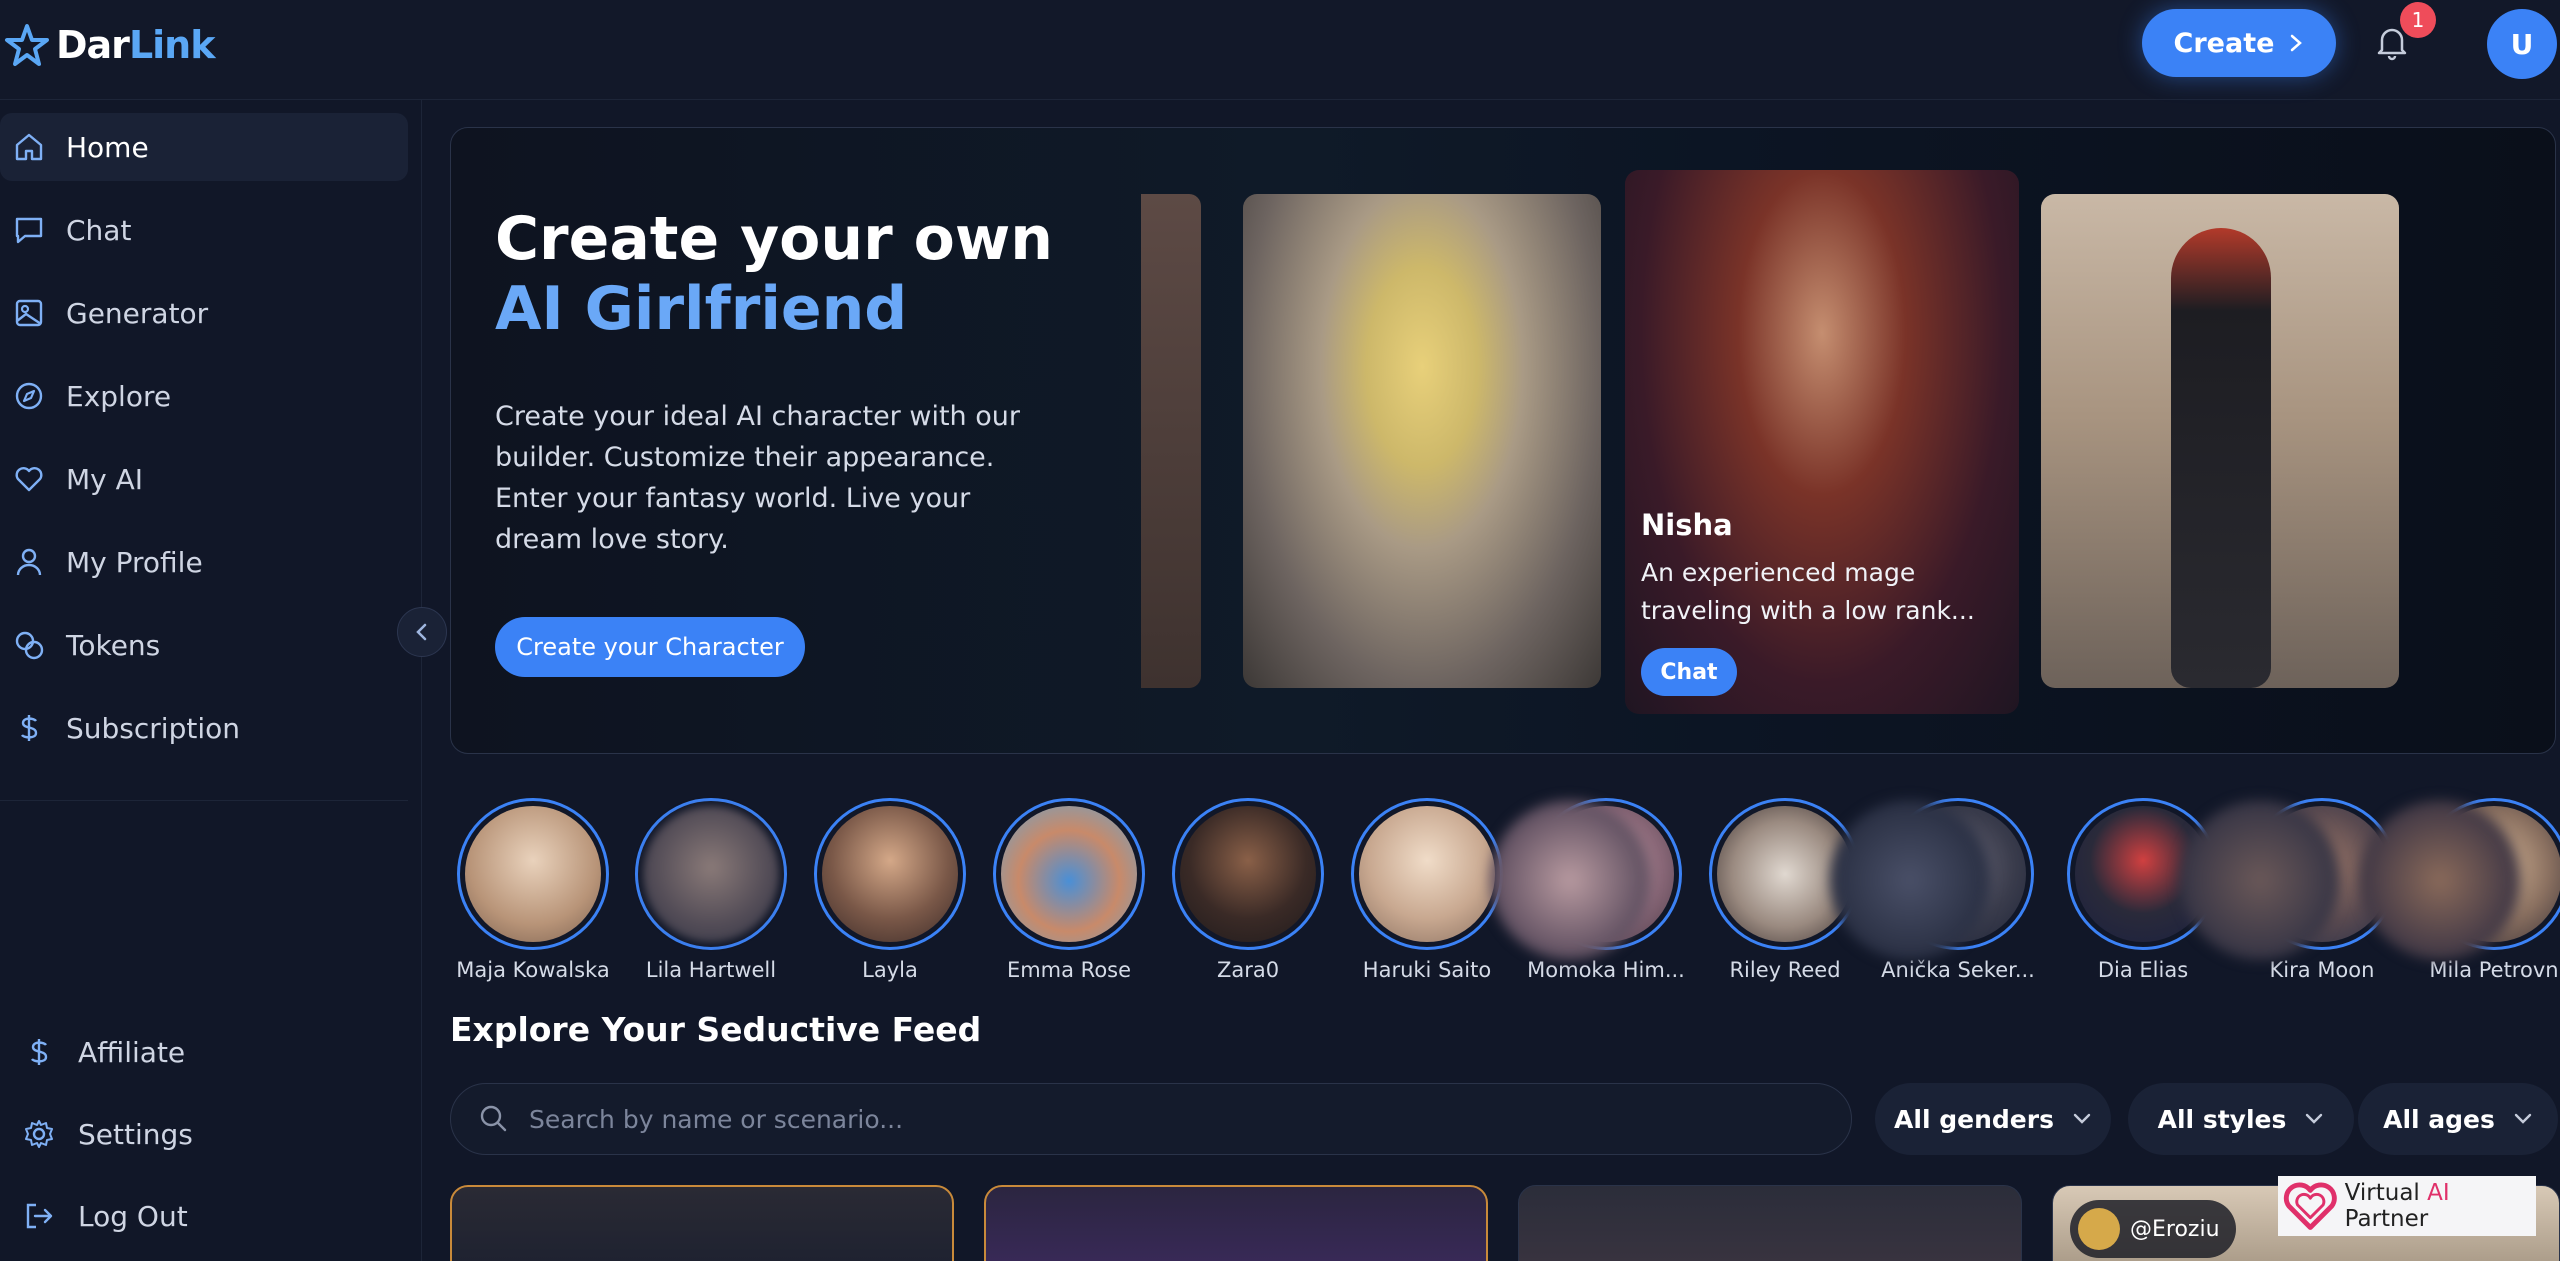  What do you see at coordinates (1179, 1119) in the screenshot?
I see `search-input` at bounding box center [1179, 1119].